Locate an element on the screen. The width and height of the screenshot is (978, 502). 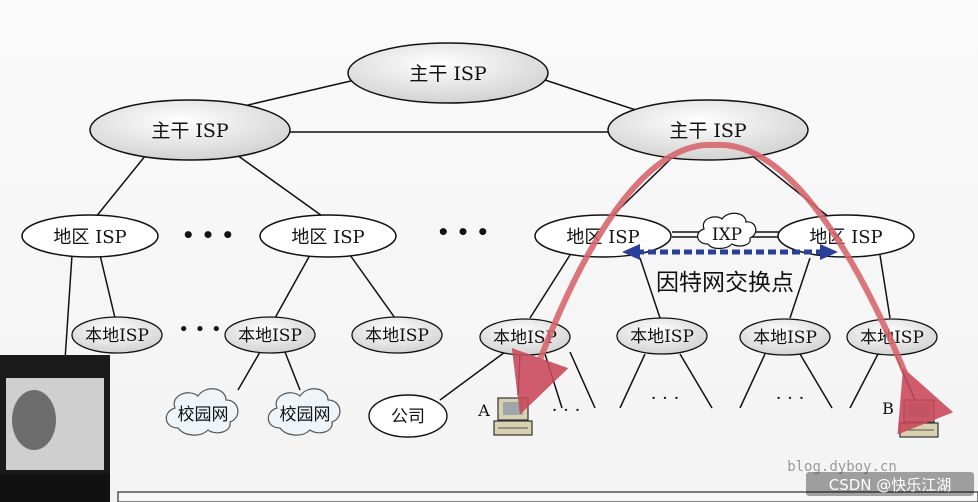
local-isp-1: 本地ISP is located at coordinates (117, 335).